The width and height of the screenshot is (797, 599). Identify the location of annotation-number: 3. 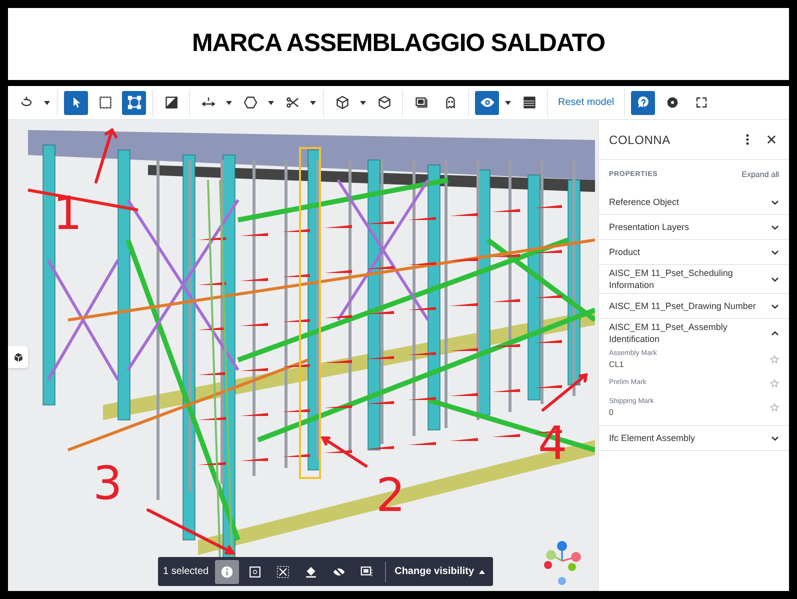
(107, 483).